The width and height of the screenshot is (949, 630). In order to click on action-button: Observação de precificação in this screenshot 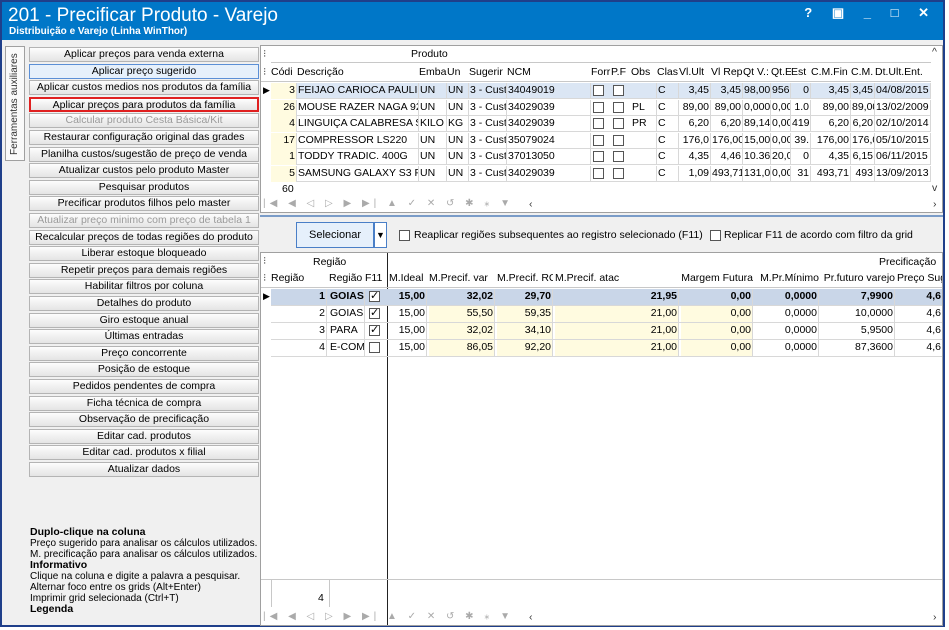, I will do `click(144, 420)`.